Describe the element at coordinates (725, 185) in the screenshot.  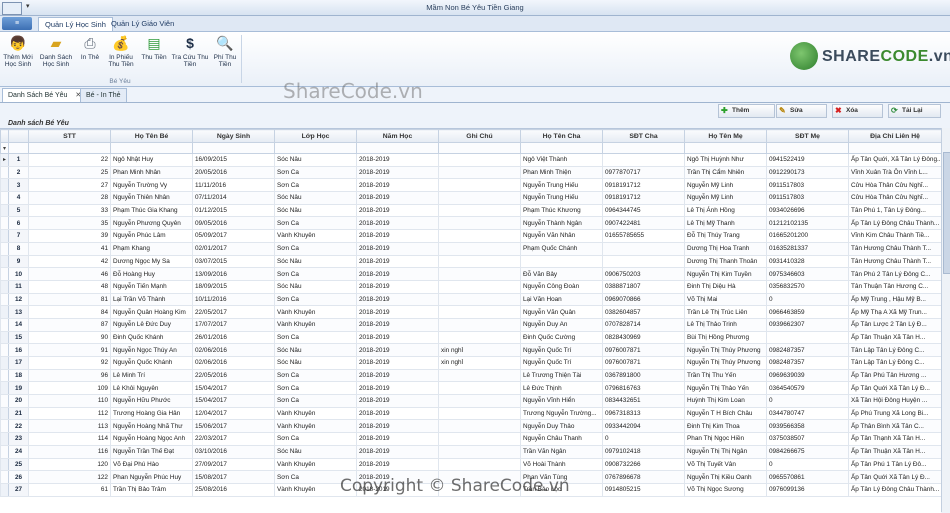
I see `table-cell: Nguyễn Mỹ Linh` at that location.